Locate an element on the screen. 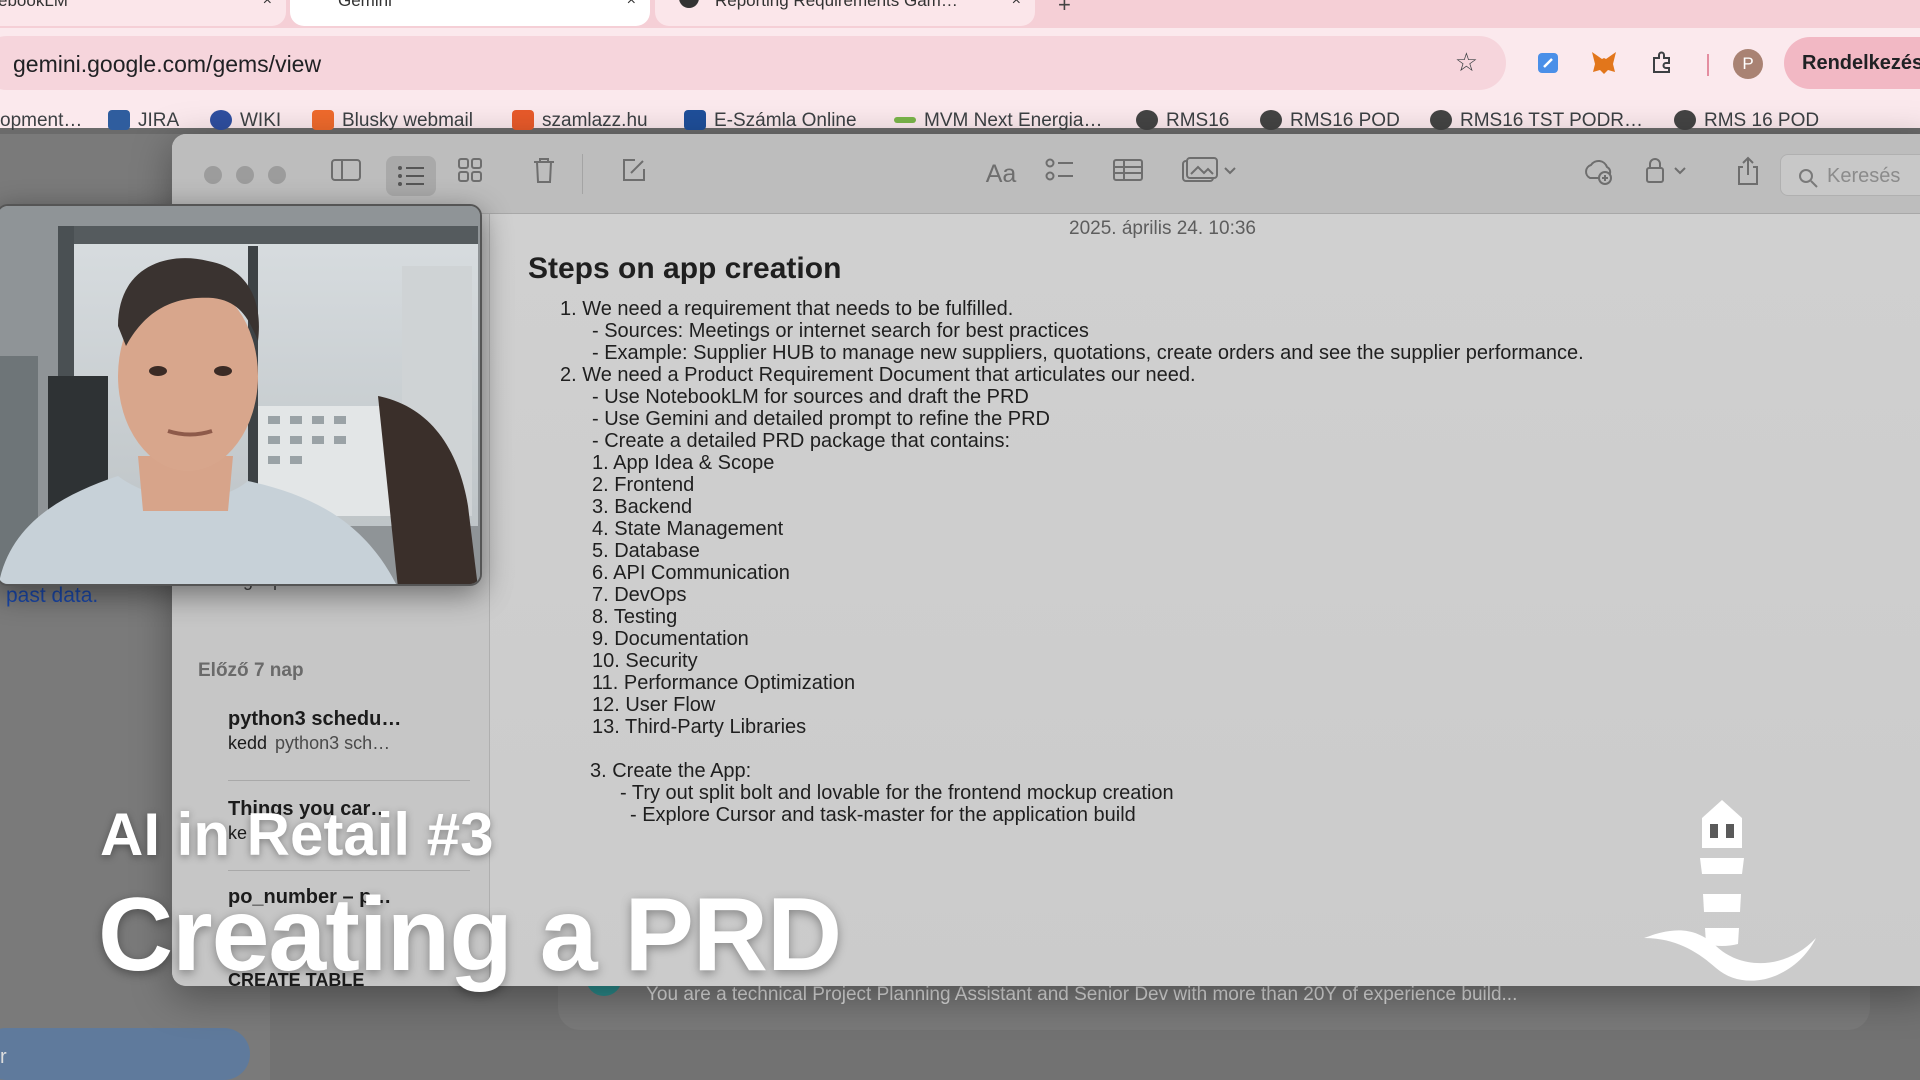 This screenshot has height=1080, width=1920. note-body-line: 3. Create the App: is located at coordinates (671, 771).